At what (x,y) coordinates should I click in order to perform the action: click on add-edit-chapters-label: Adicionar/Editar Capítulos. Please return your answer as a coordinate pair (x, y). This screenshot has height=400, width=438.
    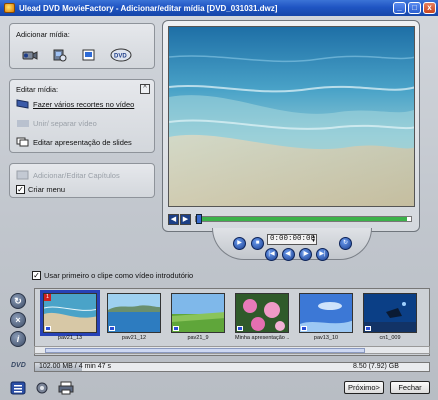
    Looking at the image, I should click on (76, 175).